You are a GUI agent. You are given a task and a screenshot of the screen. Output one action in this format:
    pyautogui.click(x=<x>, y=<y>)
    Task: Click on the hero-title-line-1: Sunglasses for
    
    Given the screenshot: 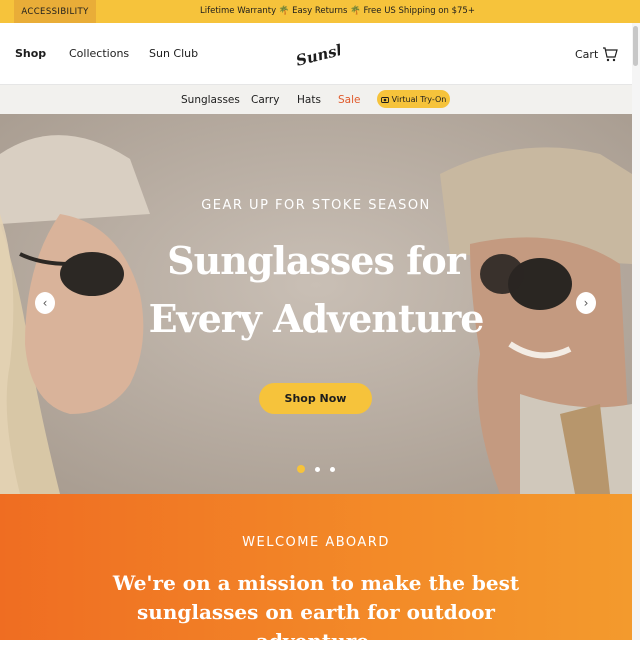 What is the action you would take?
    pyautogui.click(x=316, y=260)
    